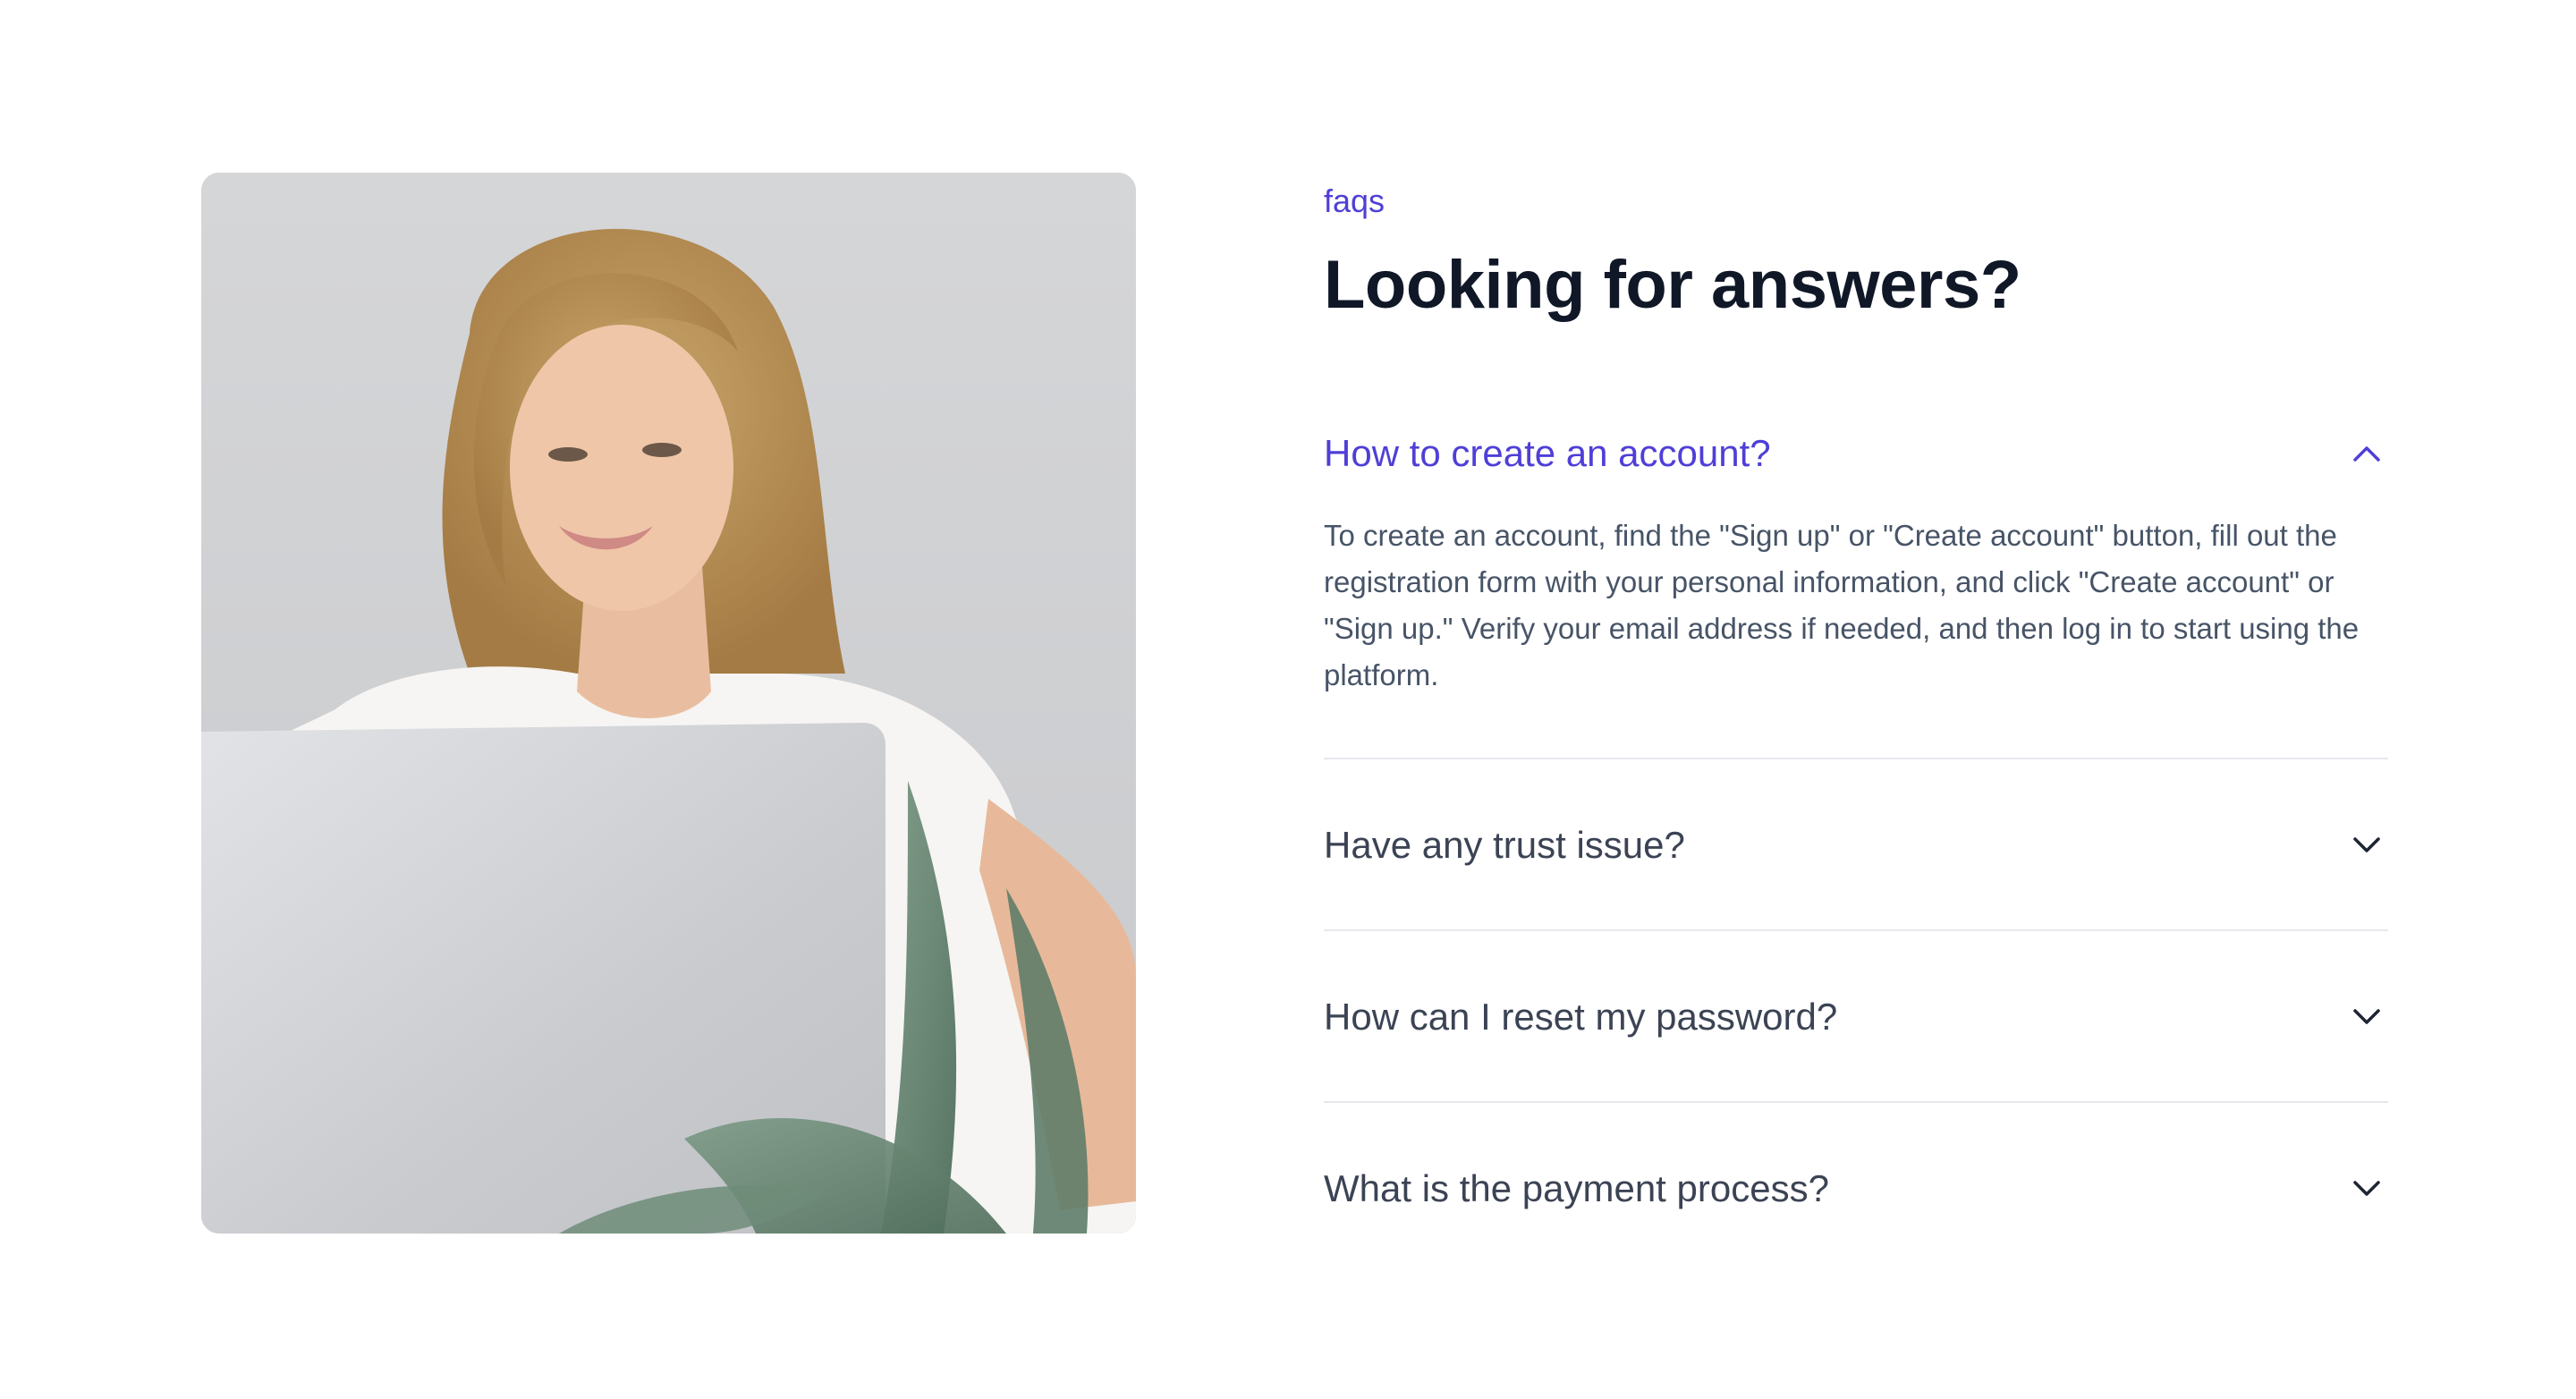  Describe the element at coordinates (1576, 1188) in the screenshot. I see `faq-question: What is the payment process?` at that location.